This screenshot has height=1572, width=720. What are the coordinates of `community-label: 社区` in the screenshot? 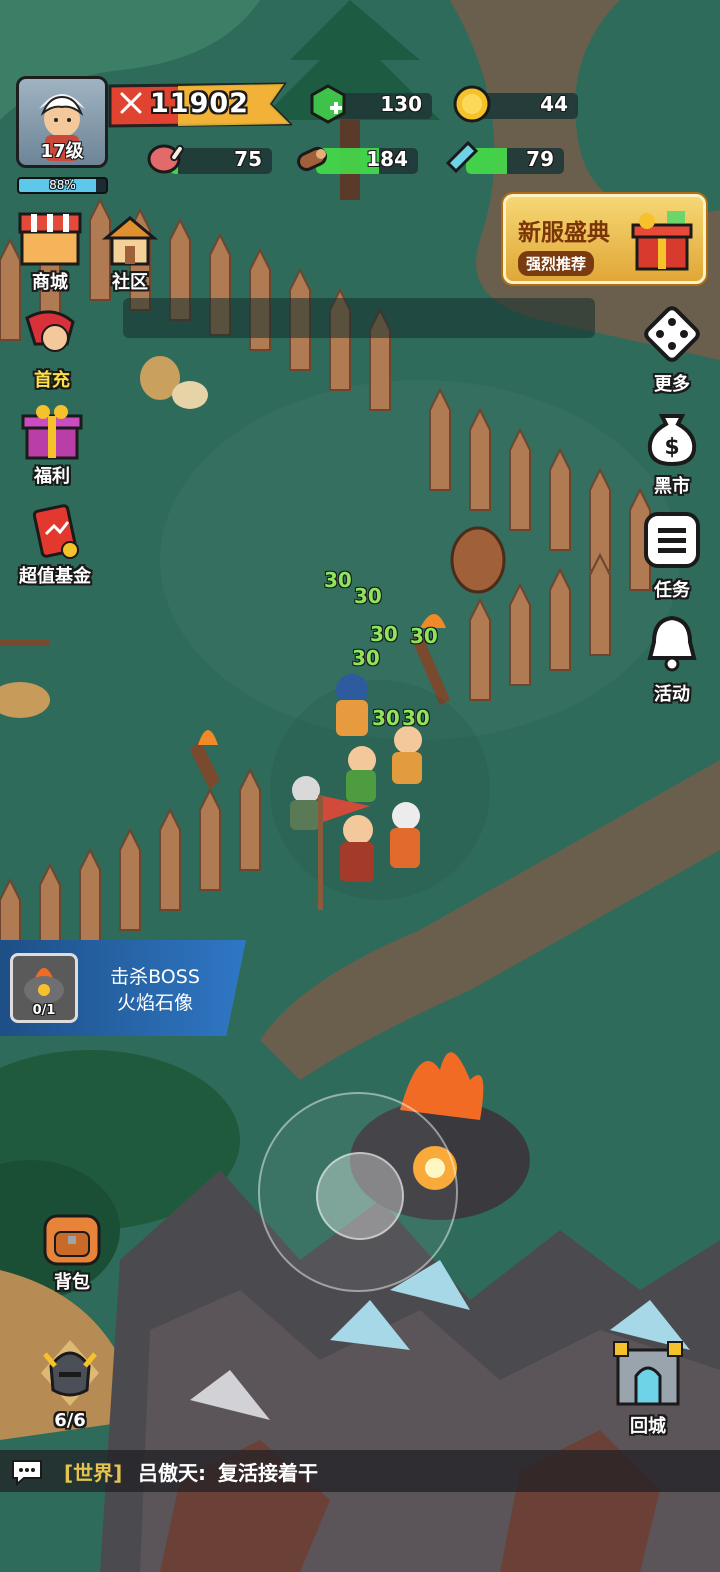 It's located at (130, 282).